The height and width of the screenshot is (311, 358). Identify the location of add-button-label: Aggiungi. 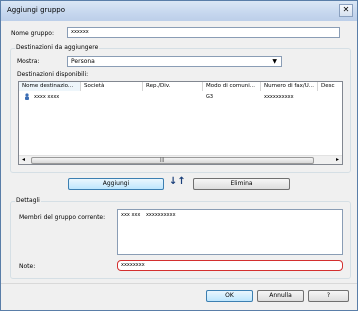
(116, 183).